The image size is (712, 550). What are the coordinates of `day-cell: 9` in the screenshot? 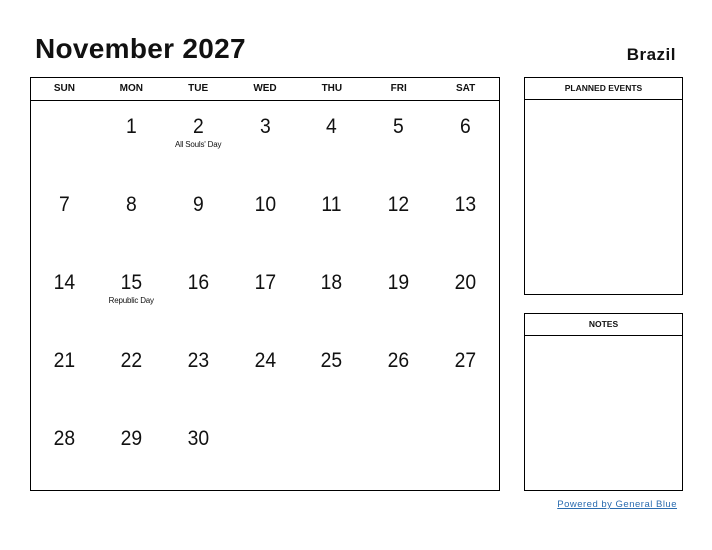 It's located at (198, 218).